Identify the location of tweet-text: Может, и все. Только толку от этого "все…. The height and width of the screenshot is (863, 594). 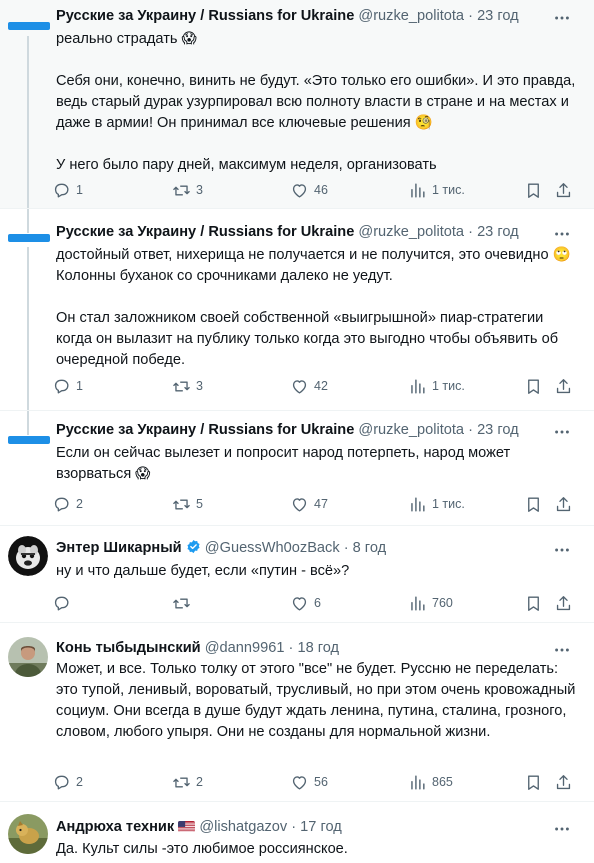
(316, 700).